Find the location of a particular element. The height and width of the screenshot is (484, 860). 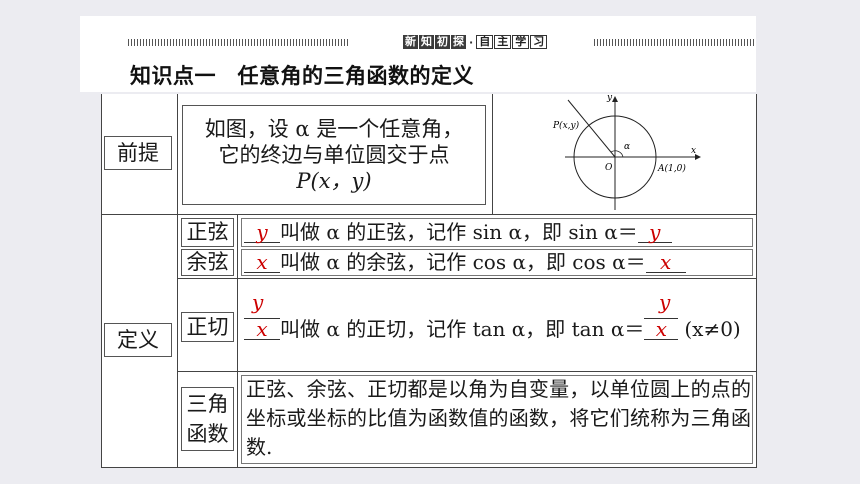

trig-label-line-1: 三角 is located at coordinates (207, 404).